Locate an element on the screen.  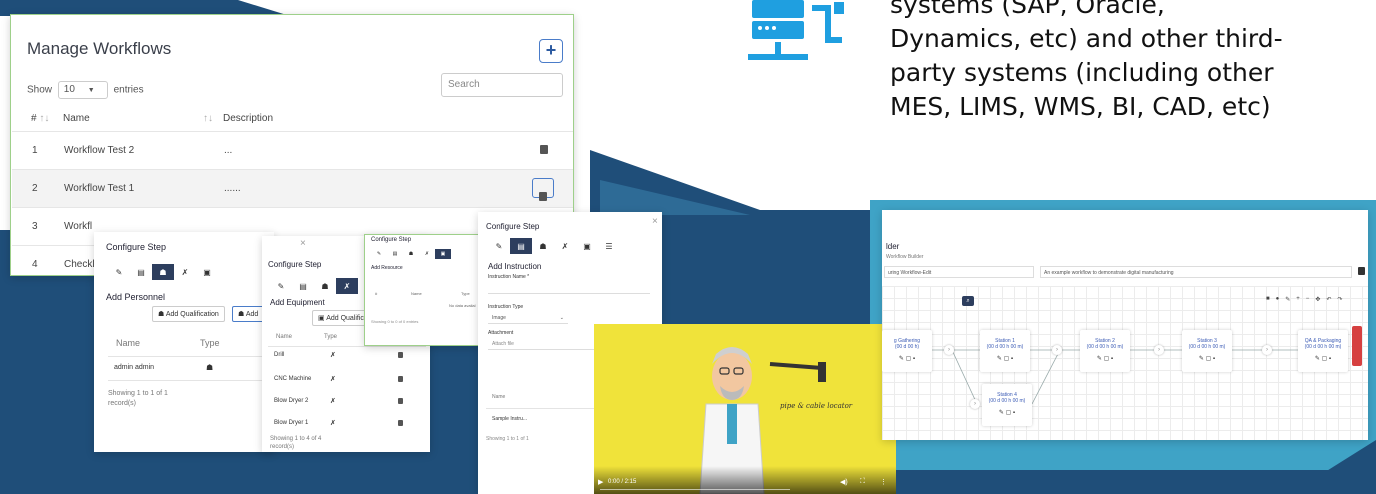
volume-icon: ◀) is located at coordinates (844, 482).